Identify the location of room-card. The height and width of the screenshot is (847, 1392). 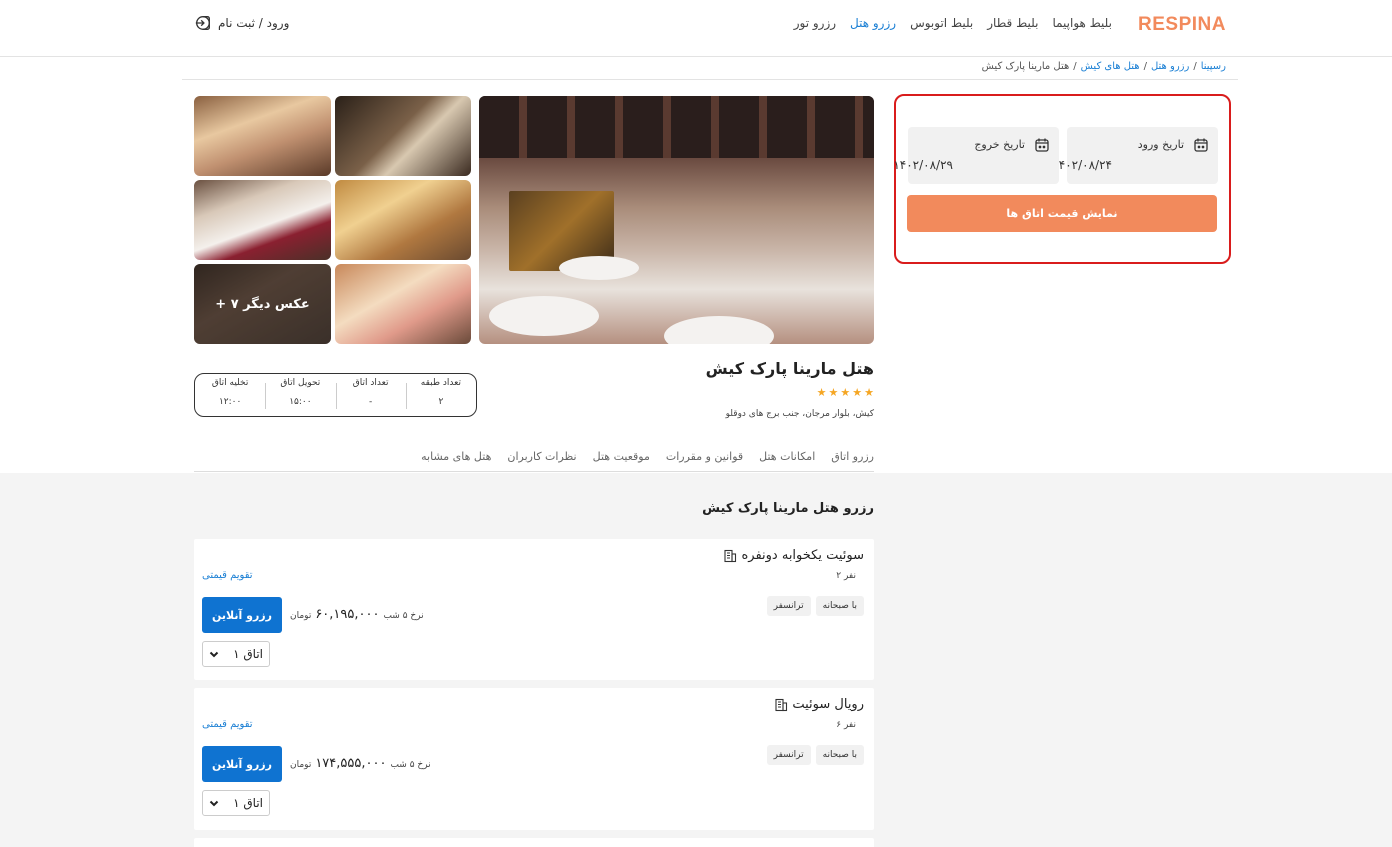
(534, 842).